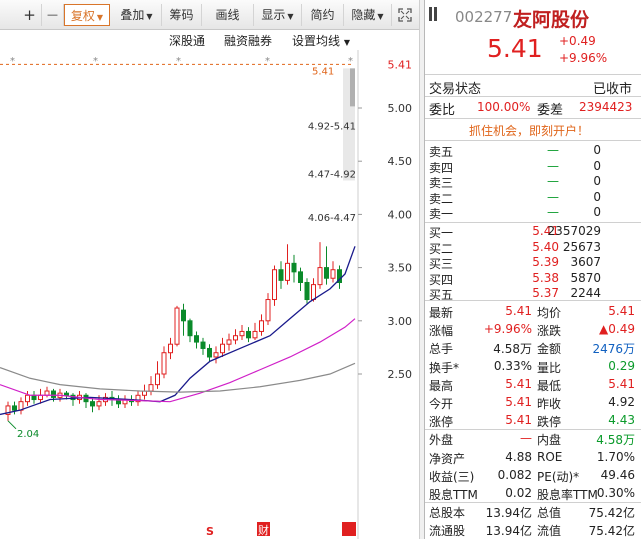 Image resolution: width=641 pixels, height=539 pixels. Describe the element at coordinates (273, 15) in the screenshot. I see `display-label: 显示` at that location.